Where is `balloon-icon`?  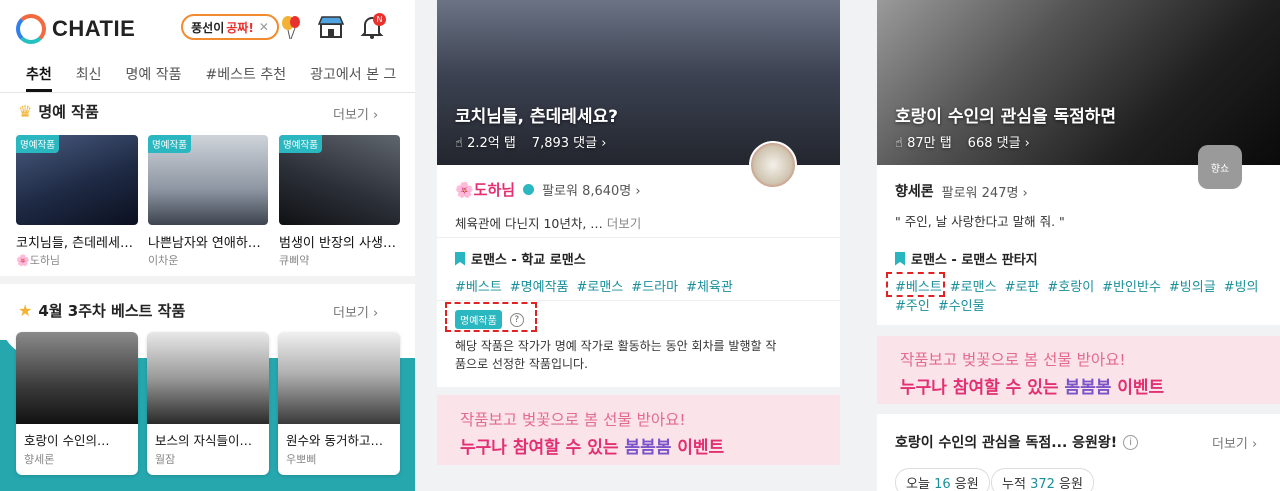 balloon-icon is located at coordinates (291, 27).